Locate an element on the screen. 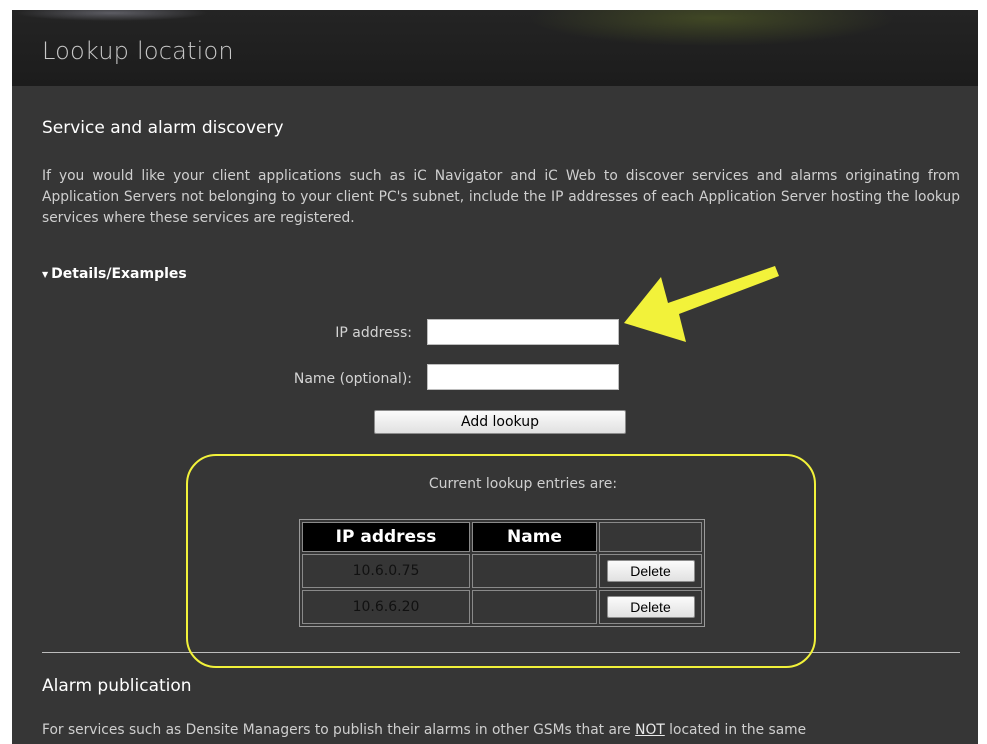  arrow-pointing-left-icon is located at coordinates (701, 304).